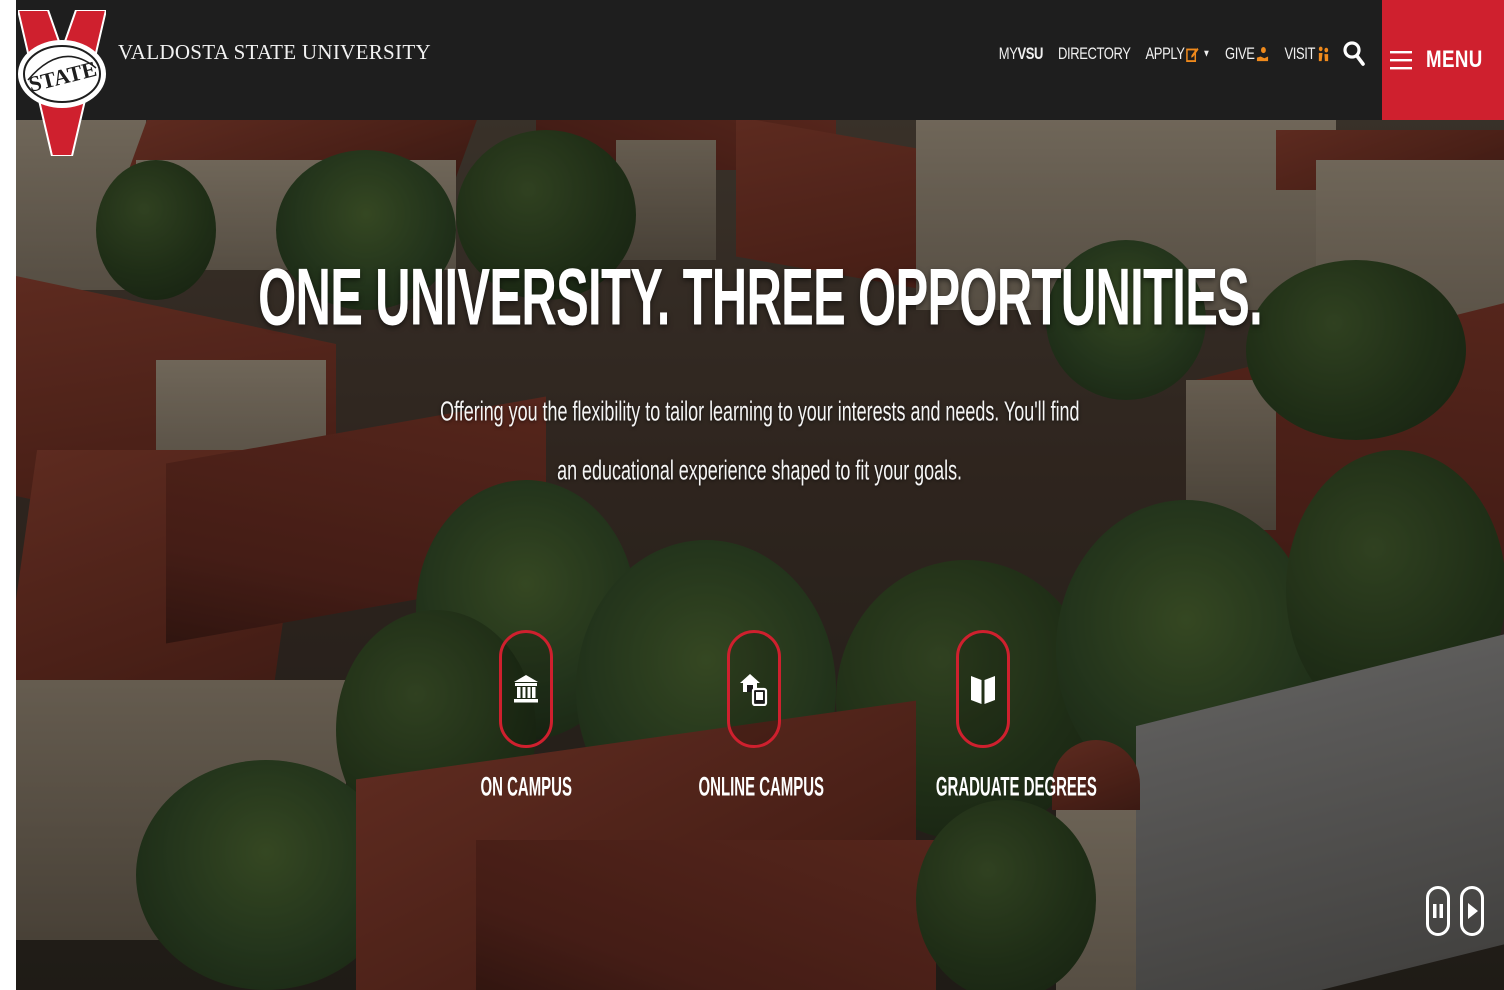  What do you see at coordinates (62, 83) in the screenshot?
I see `vsu-logo: STATE` at bounding box center [62, 83].